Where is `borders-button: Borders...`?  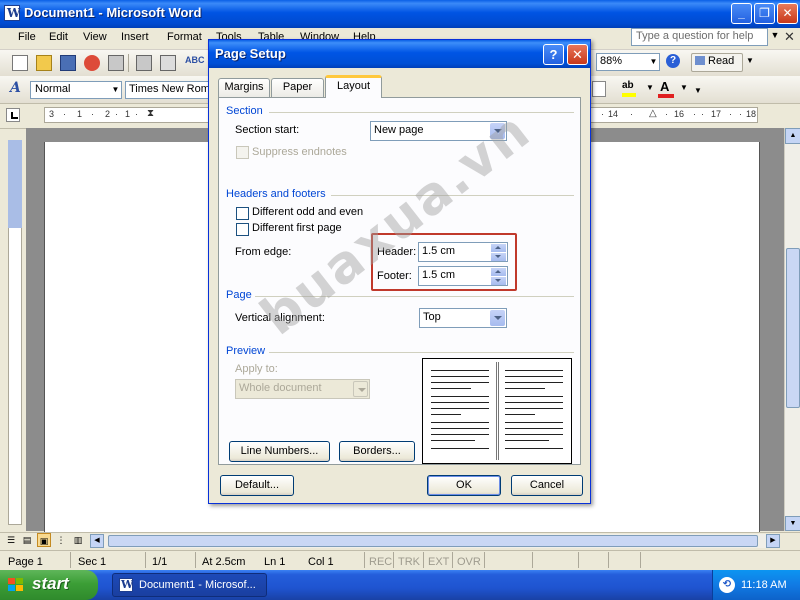
borders-button: Borders... is located at coordinates (377, 451).